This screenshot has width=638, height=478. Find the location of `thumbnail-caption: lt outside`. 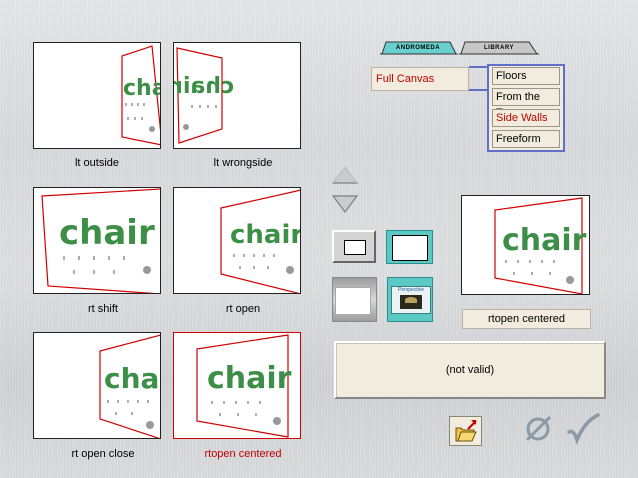

thumbnail-caption: lt outside is located at coordinates (97, 163).